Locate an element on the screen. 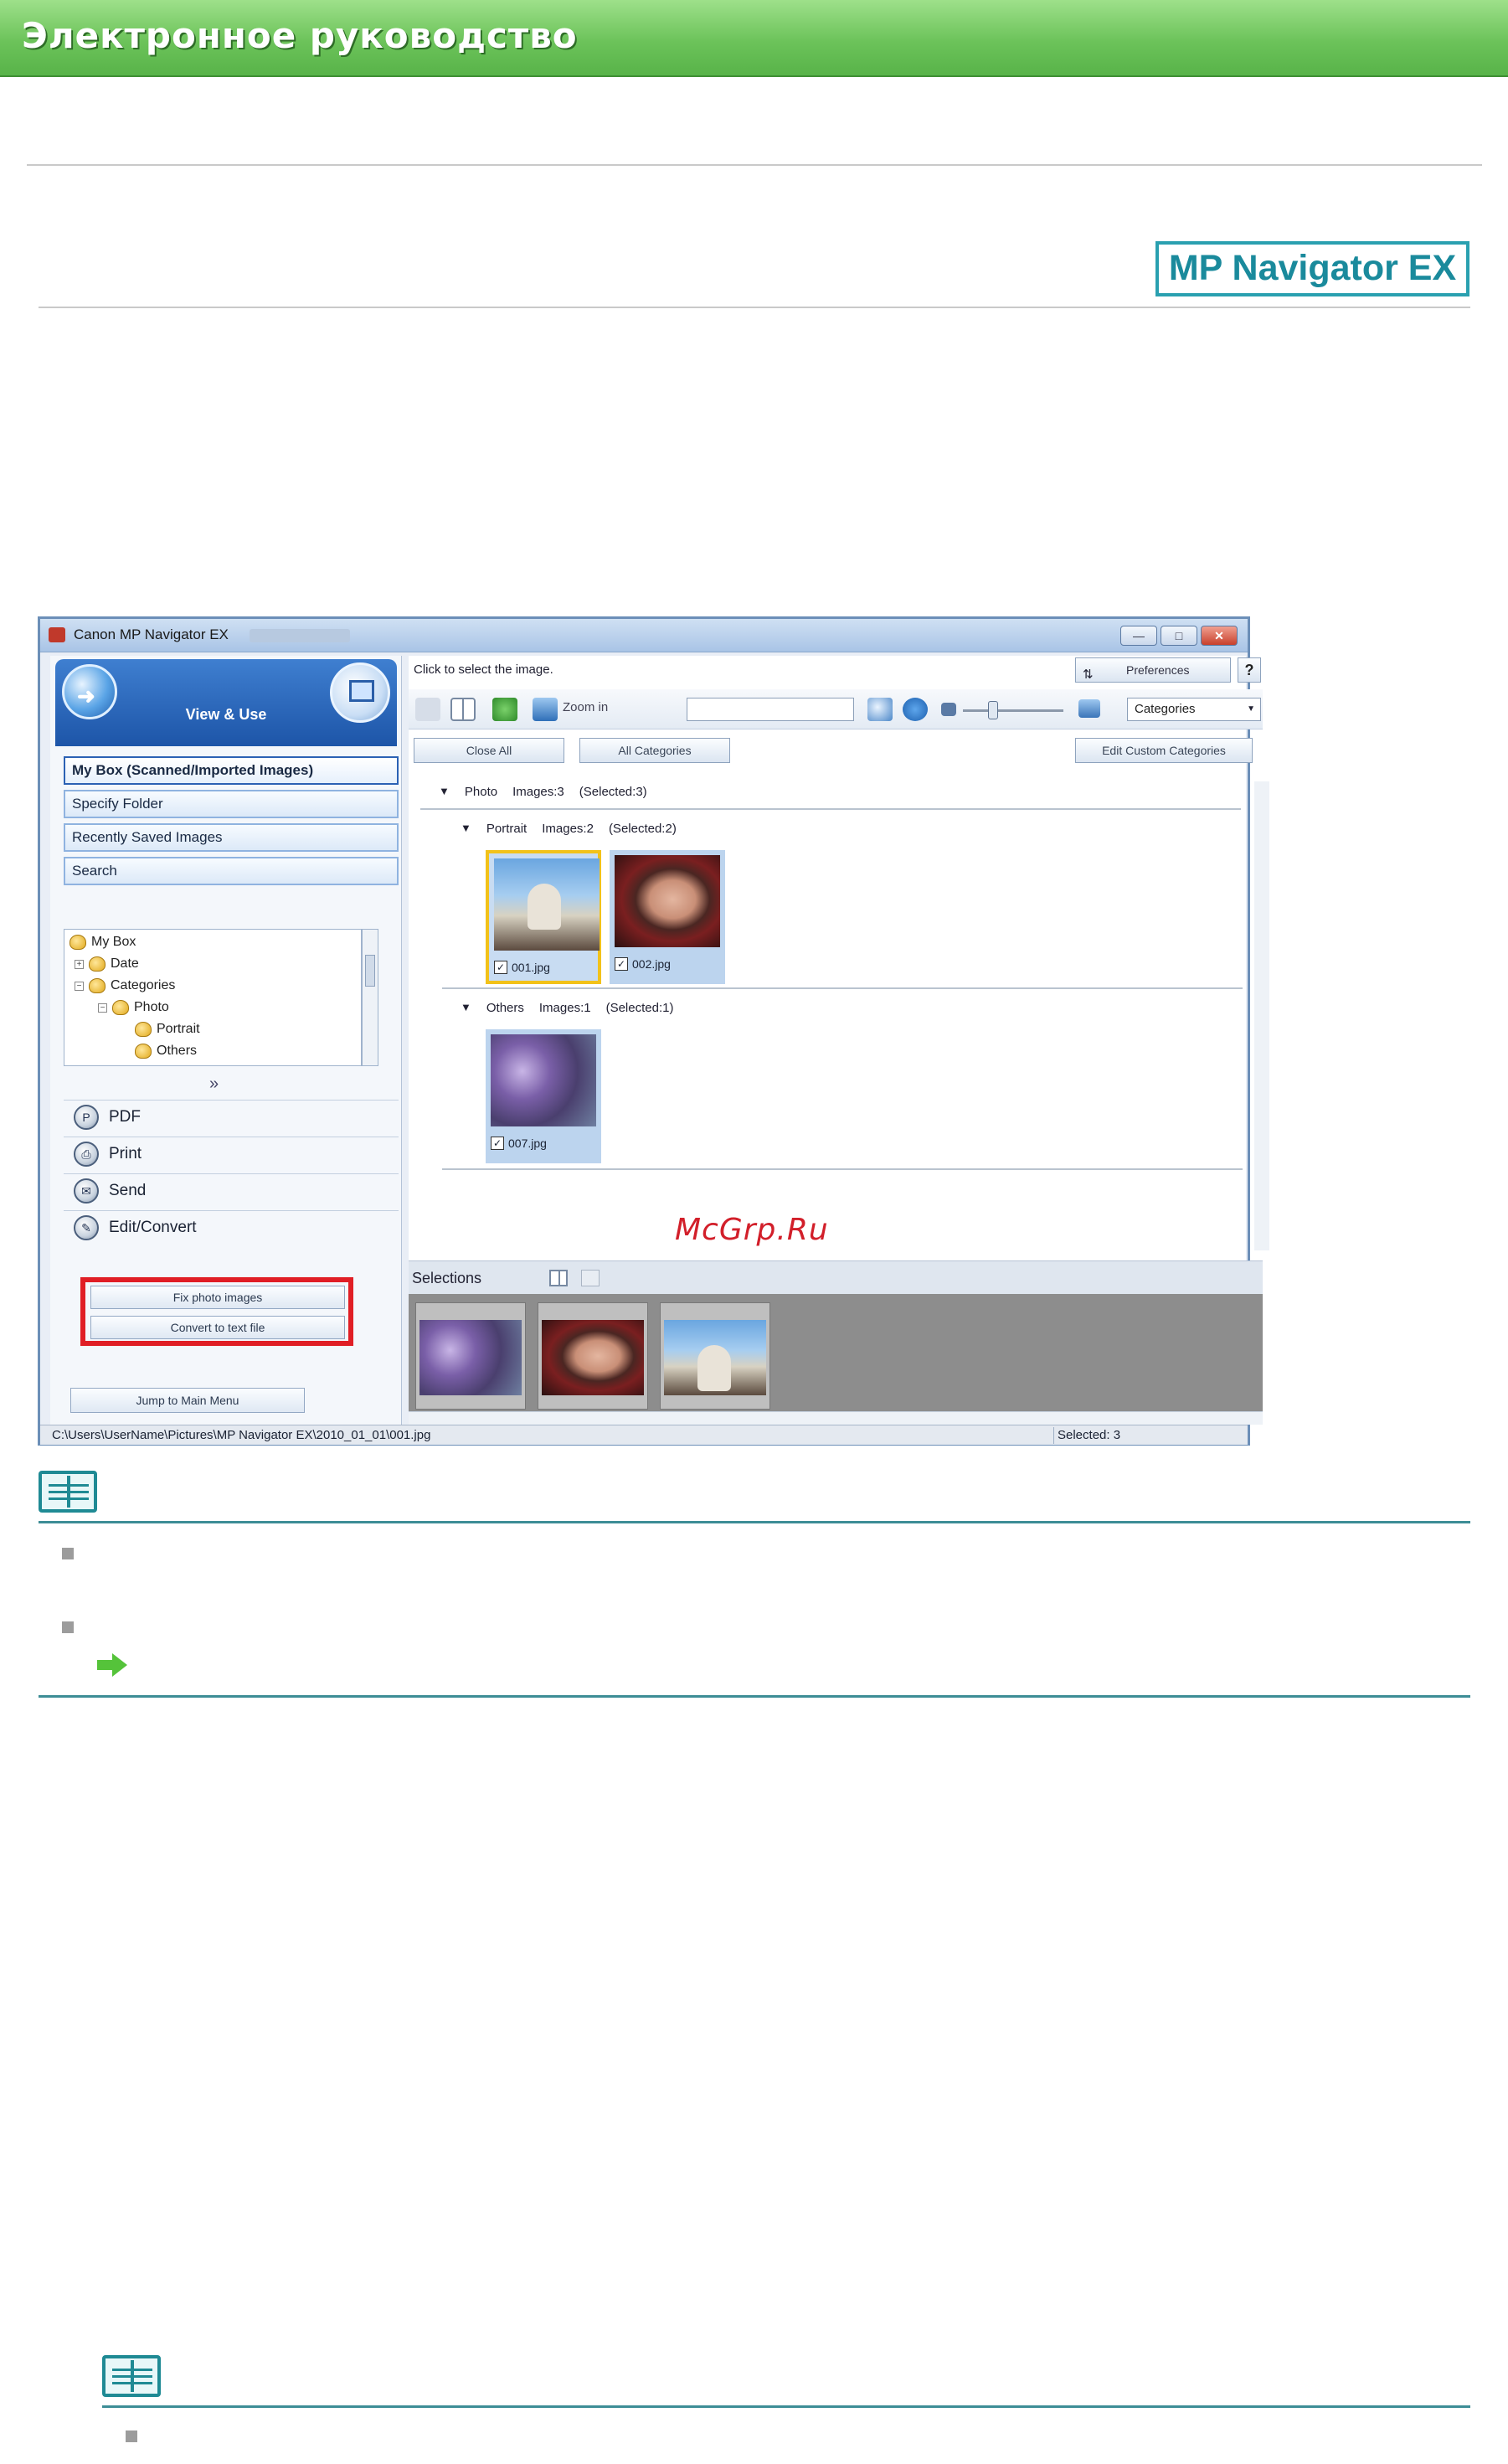 The image size is (1508, 2464). group-photo-header: ▼ Photo Images:3 (Selected:3) is located at coordinates (543, 792).